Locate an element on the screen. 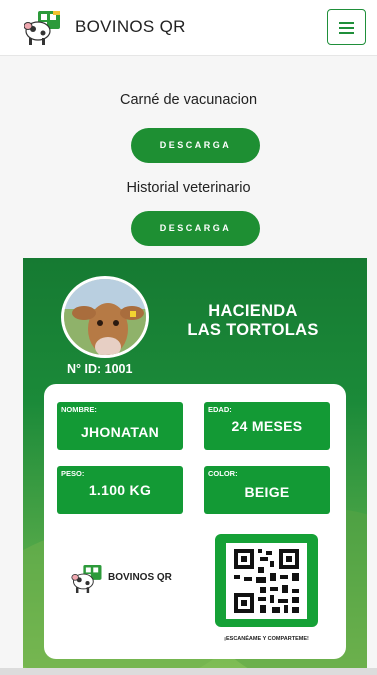 This screenshot has width=377, height=675. vaccination-card-title: Carné de vacunacion is located at coordinates (188, 100).